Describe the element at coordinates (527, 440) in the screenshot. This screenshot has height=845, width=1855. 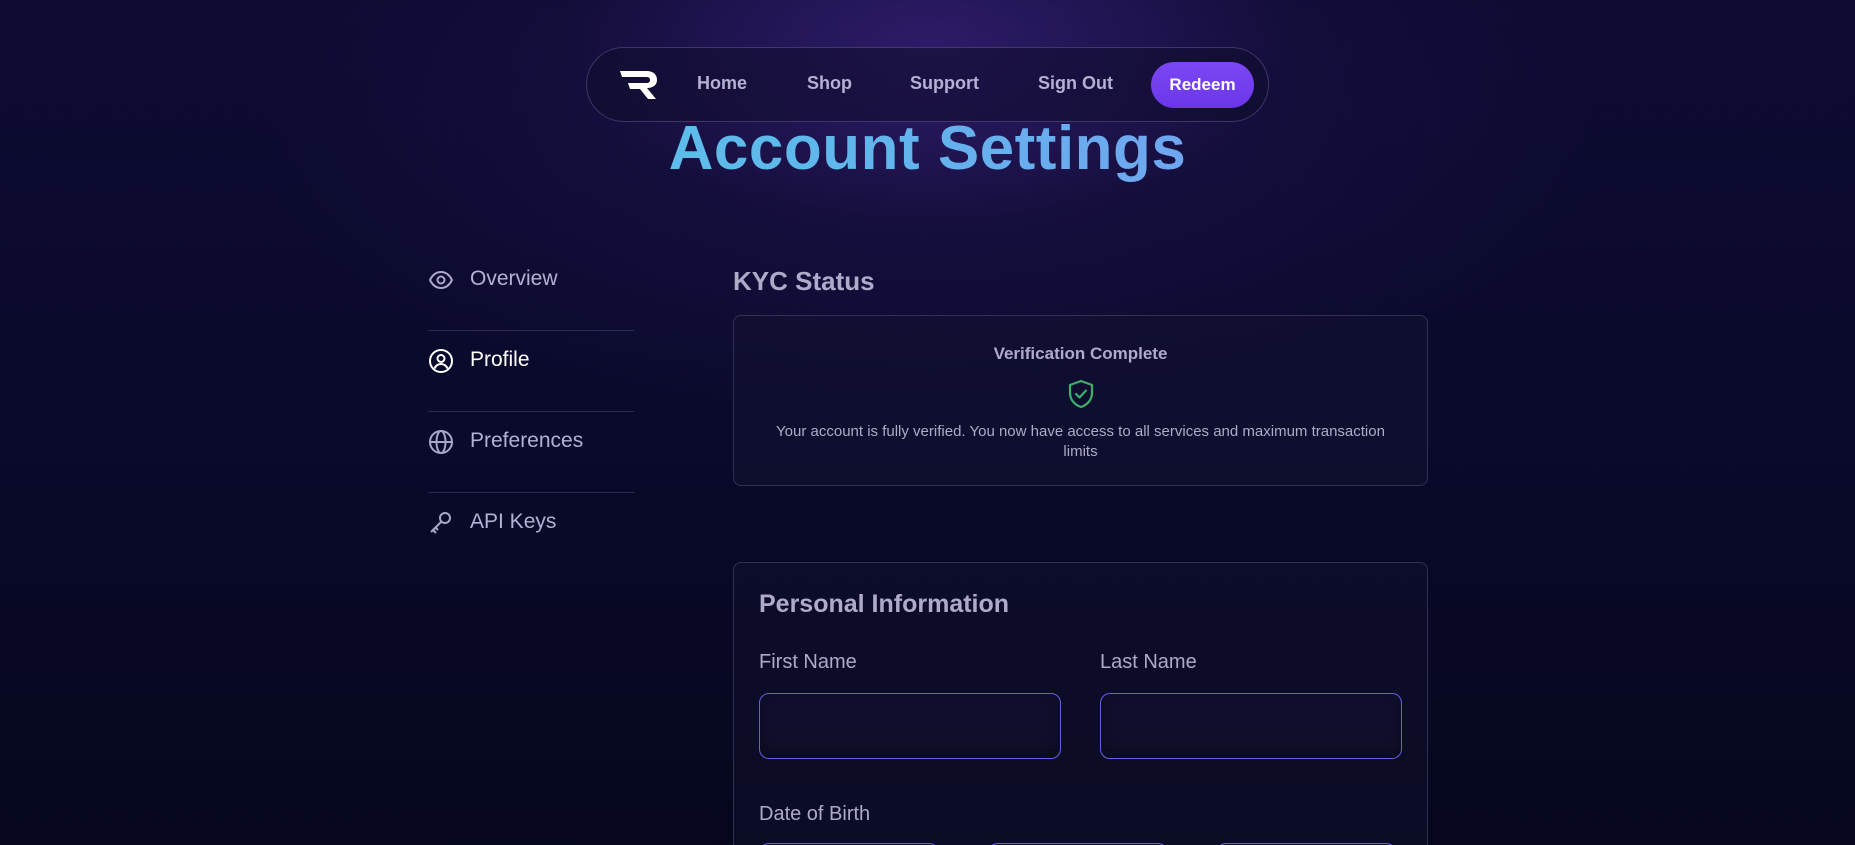
I see `sidebar-item-label: Preferences` at that location.